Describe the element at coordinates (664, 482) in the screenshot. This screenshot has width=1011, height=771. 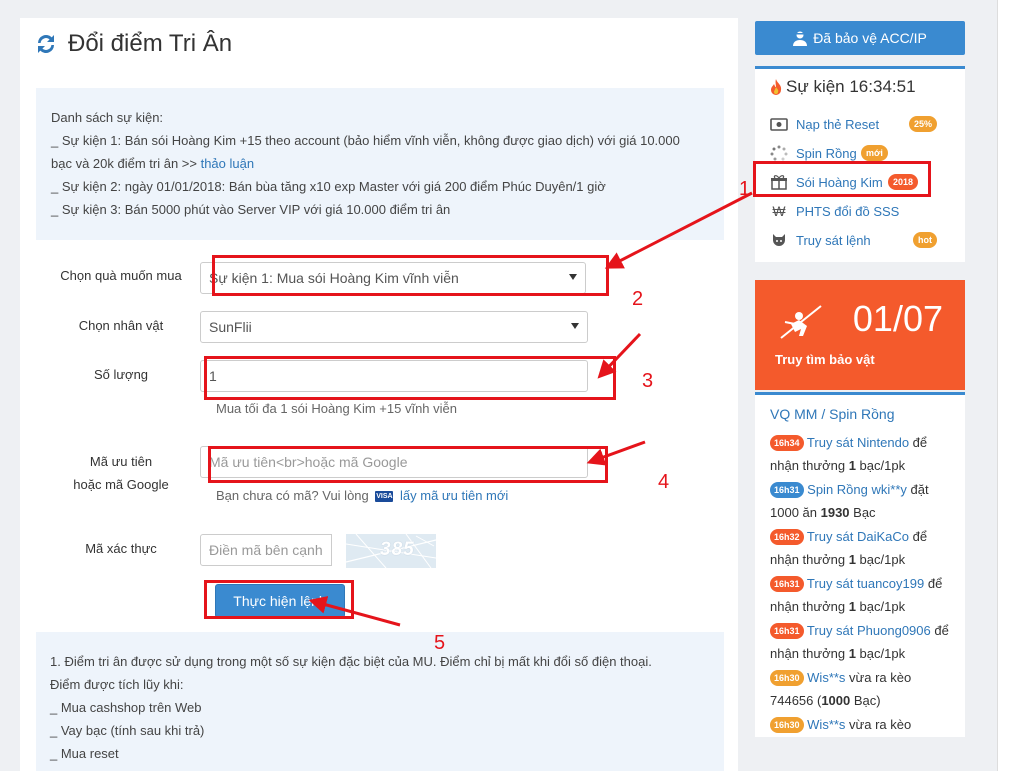
I see `annotation-number-4: 4` at that location.